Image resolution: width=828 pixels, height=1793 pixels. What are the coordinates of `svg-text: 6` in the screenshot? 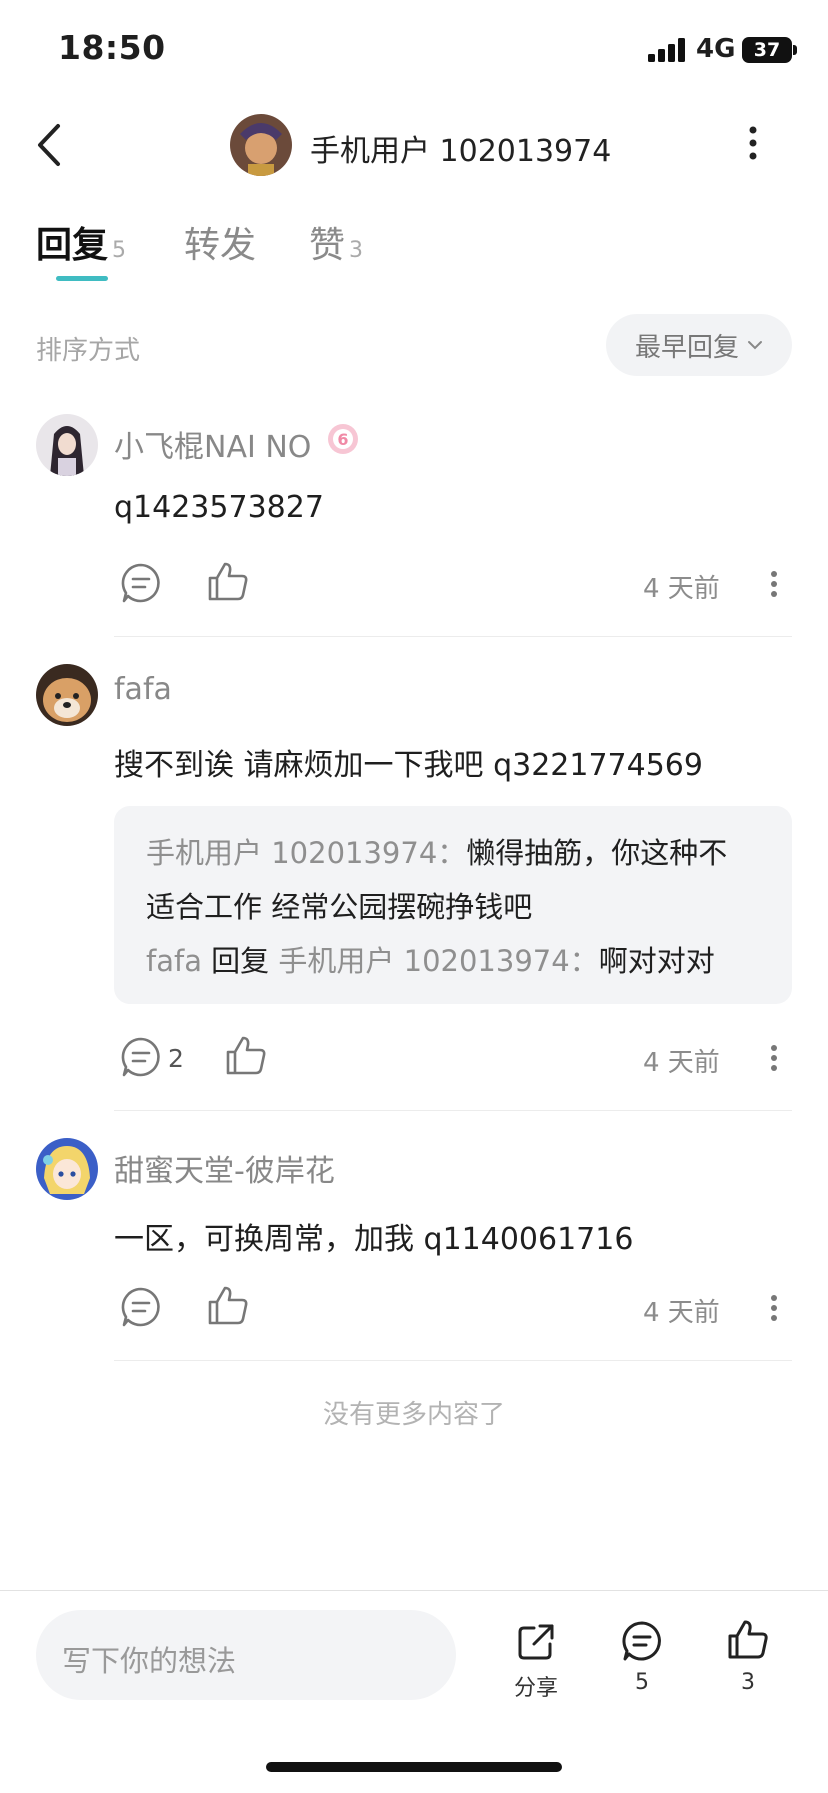 It's located at (342, 439).